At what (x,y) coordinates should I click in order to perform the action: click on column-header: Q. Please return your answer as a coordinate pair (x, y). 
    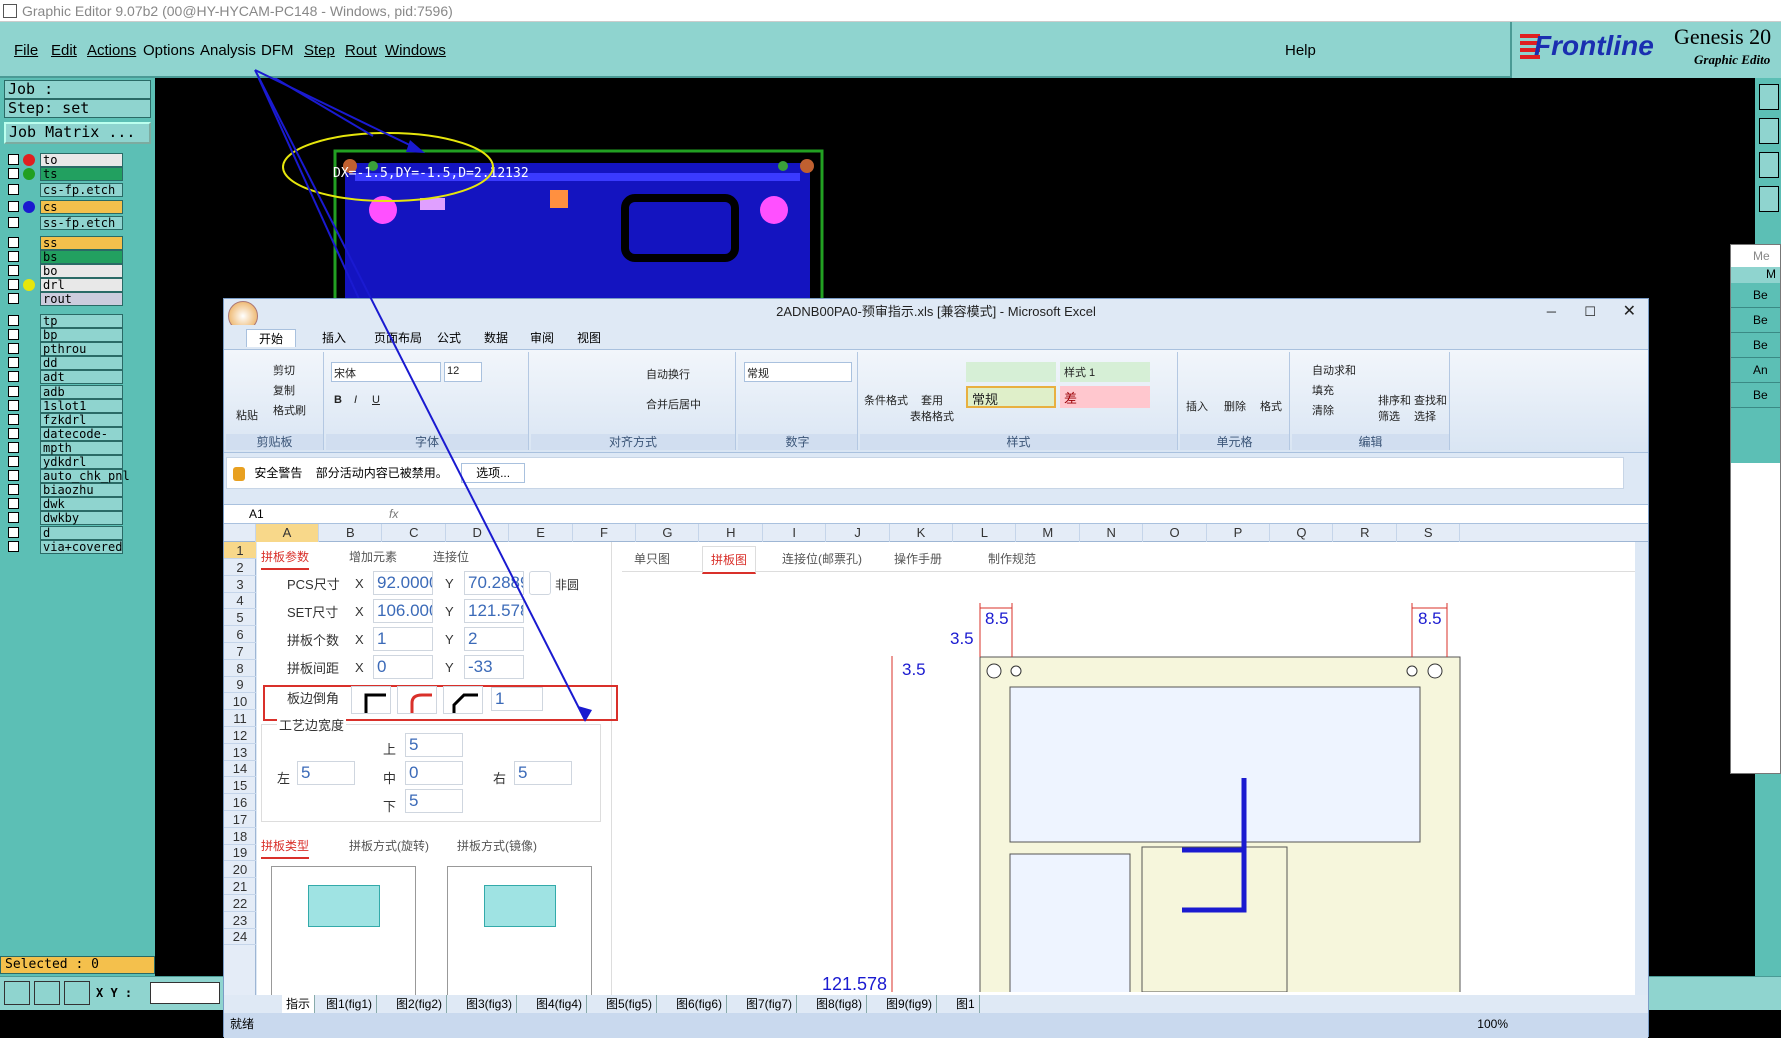
    Looking at the image, I should click on (1302, 533).